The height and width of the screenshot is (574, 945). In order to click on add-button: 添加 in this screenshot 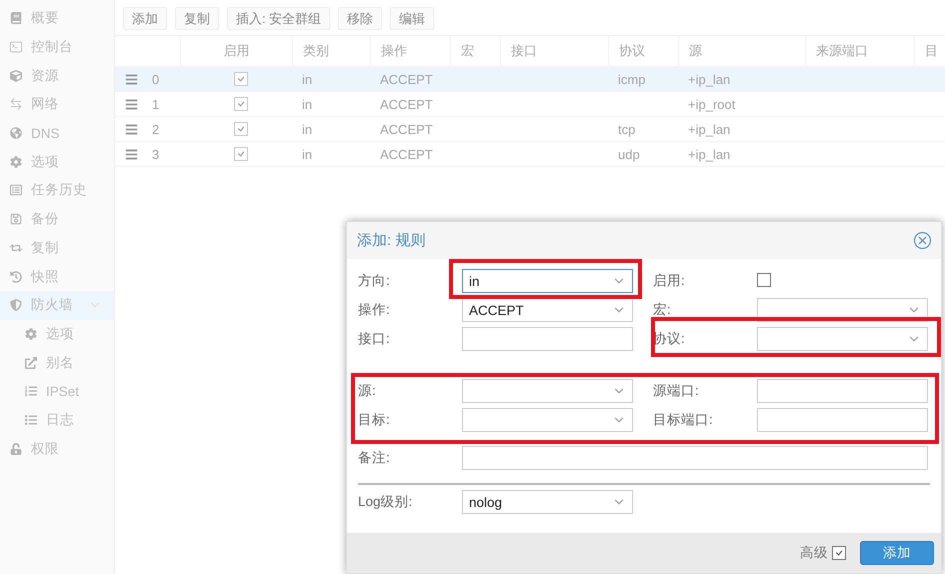, I will do `click(897, 553)`.